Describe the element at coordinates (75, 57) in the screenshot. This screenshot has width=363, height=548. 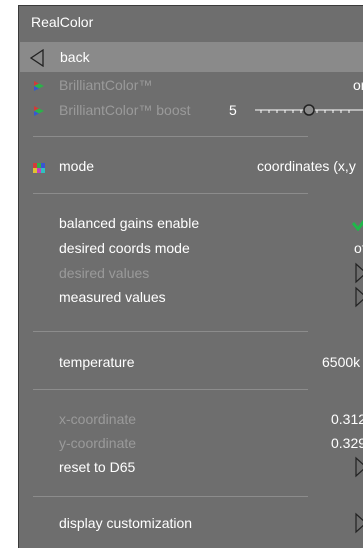
I see `back-label: back` at that location.